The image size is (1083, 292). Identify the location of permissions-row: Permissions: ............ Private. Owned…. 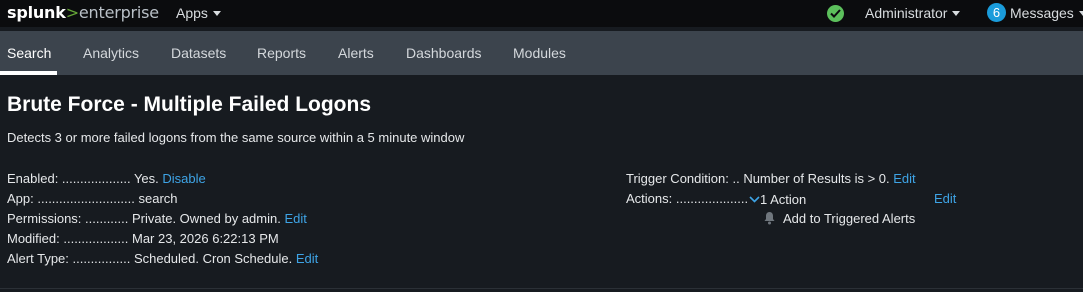
(157, 218).